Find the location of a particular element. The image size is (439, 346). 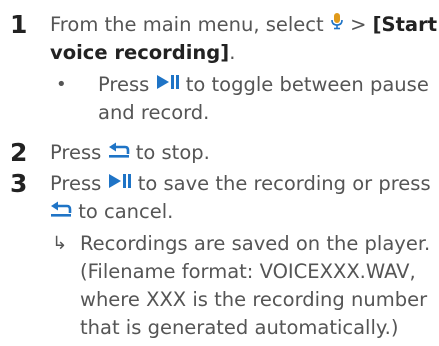

bullet-line-1: Press to toggle between pause is located at coordinates (263, 85).